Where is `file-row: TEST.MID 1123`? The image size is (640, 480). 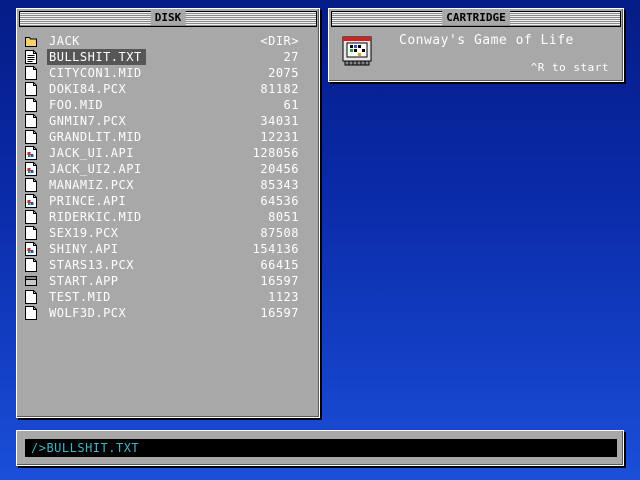 file-row: TEST.MID 1123 is located at coordinates (161, 297).